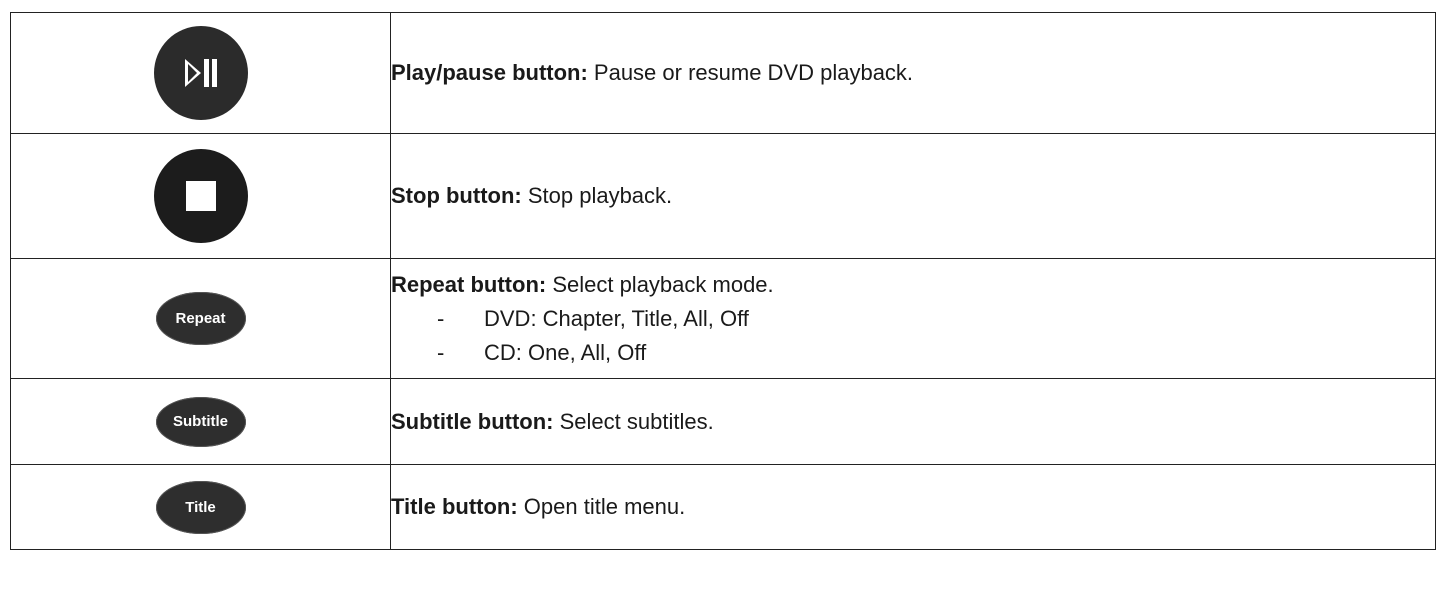 This screenshot has width=1436, height=613. What do you see at coordinates (472, 421) in the screenshot?
I see `button-name: Subtitle button:` at bounding box center [472, 421].